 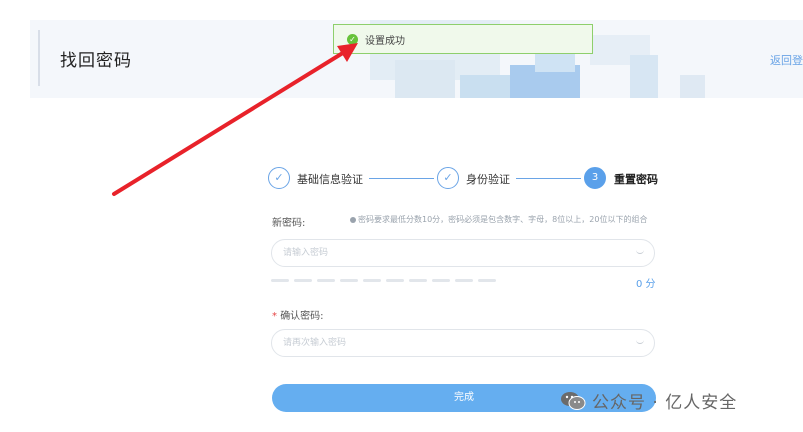 What do you see at coordinates (235, 119) in the screenshot?
I see `annotation-arrow` at bounding box center [235, 119].